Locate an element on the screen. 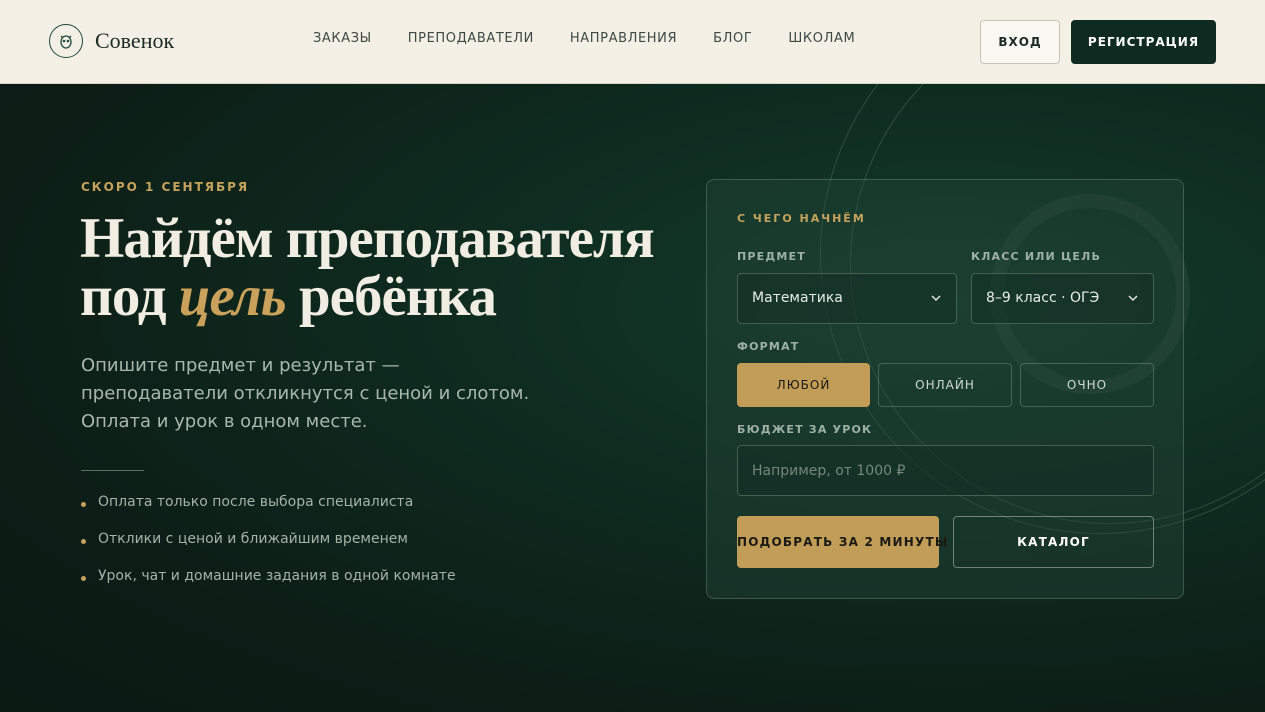  nav-item-directions: НАПРАВЛЕНИЯ is located at coordinates (623, 38).